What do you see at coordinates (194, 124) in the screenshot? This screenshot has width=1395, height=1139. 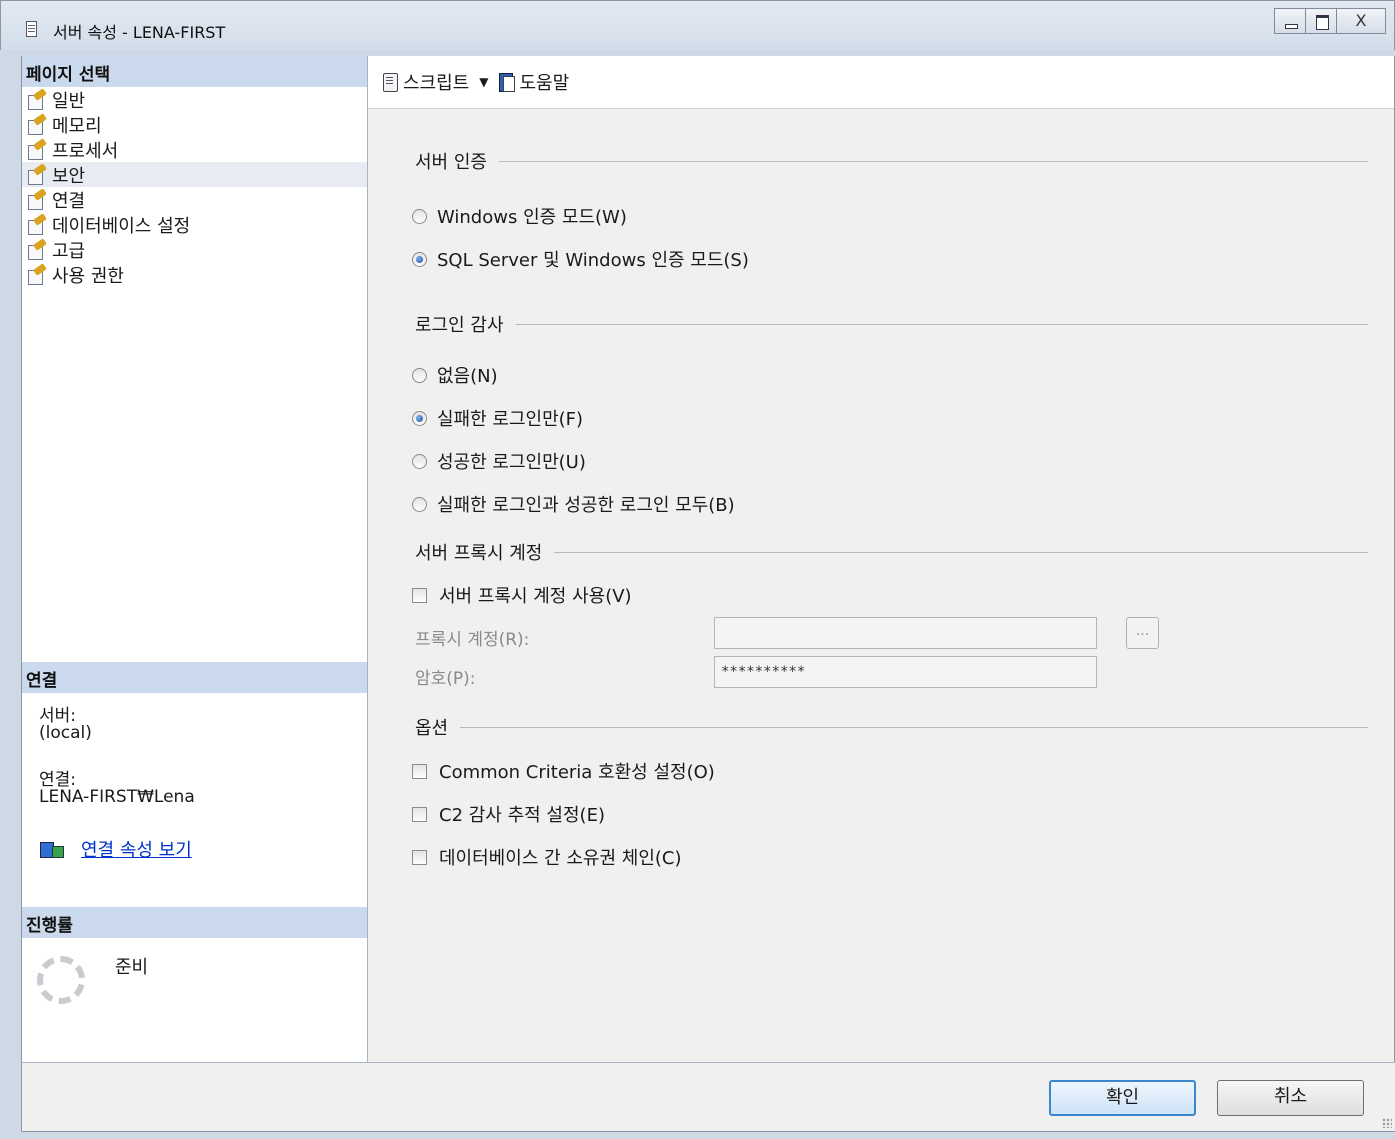 I see `page-item-memory: 메모리` at bounding box center [194, 124].